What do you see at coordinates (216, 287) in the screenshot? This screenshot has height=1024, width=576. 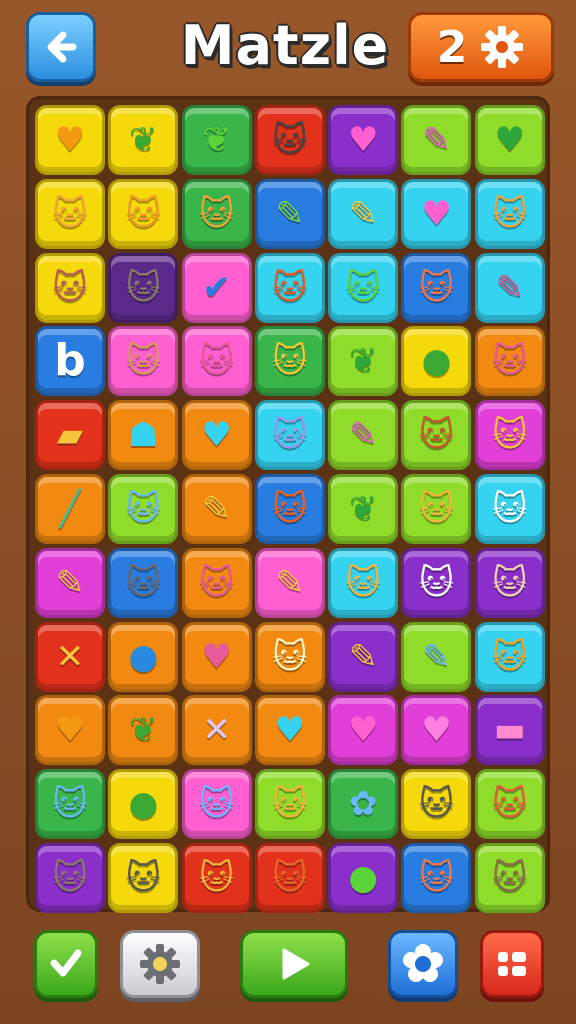 I see `tile-r3-c3: ✔` at bounding box center [216, 287].